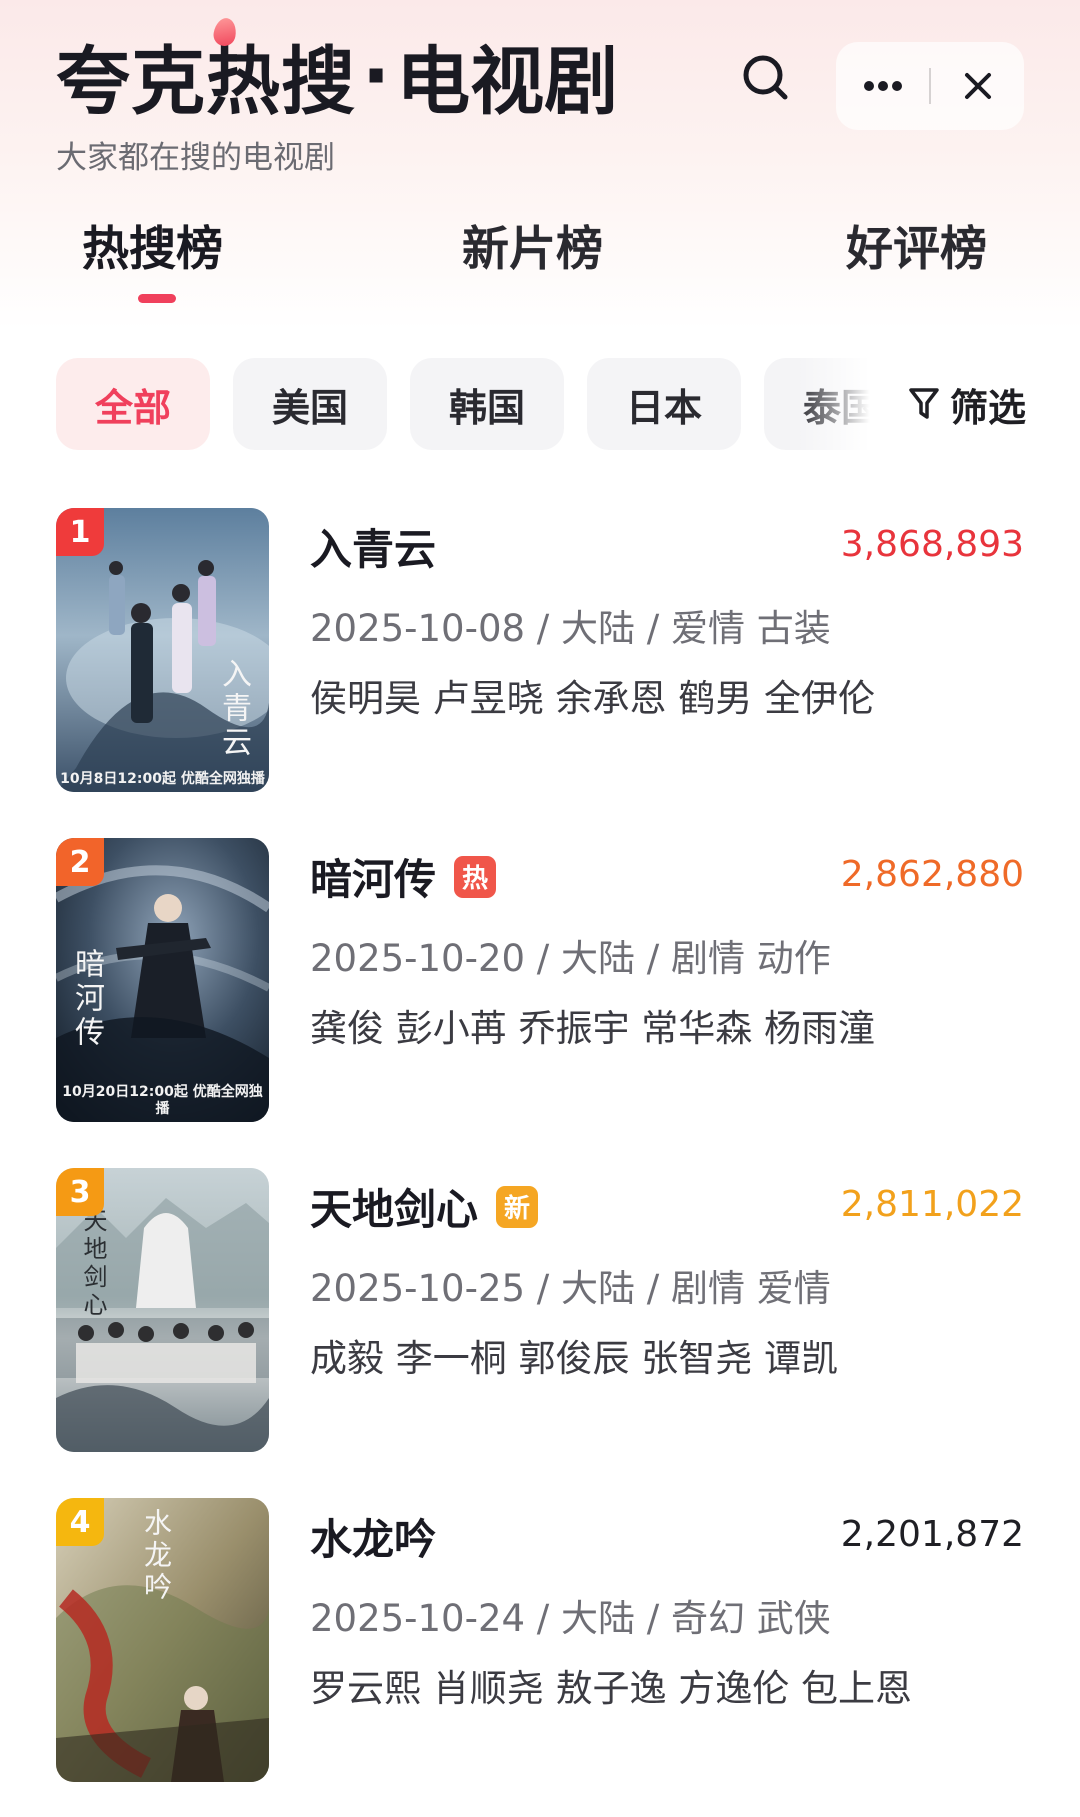  Describe the element at coordinates (373, 1539) in the screenshot. I see `drama-title: 水龙吟` at that location.